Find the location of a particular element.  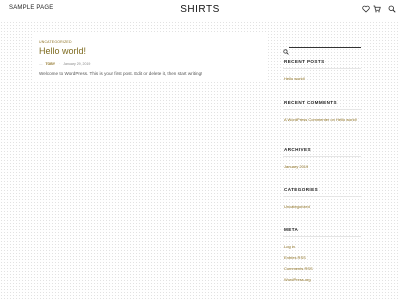

search-icon is located at coordinates (392, 9).